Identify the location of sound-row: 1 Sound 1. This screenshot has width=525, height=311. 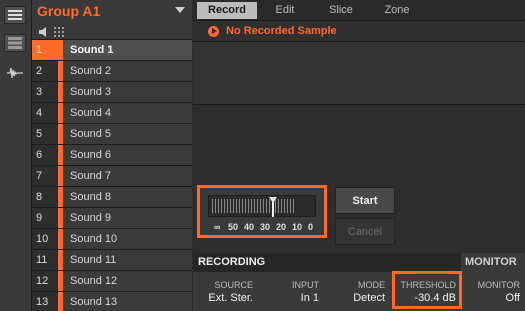
(112, 50).